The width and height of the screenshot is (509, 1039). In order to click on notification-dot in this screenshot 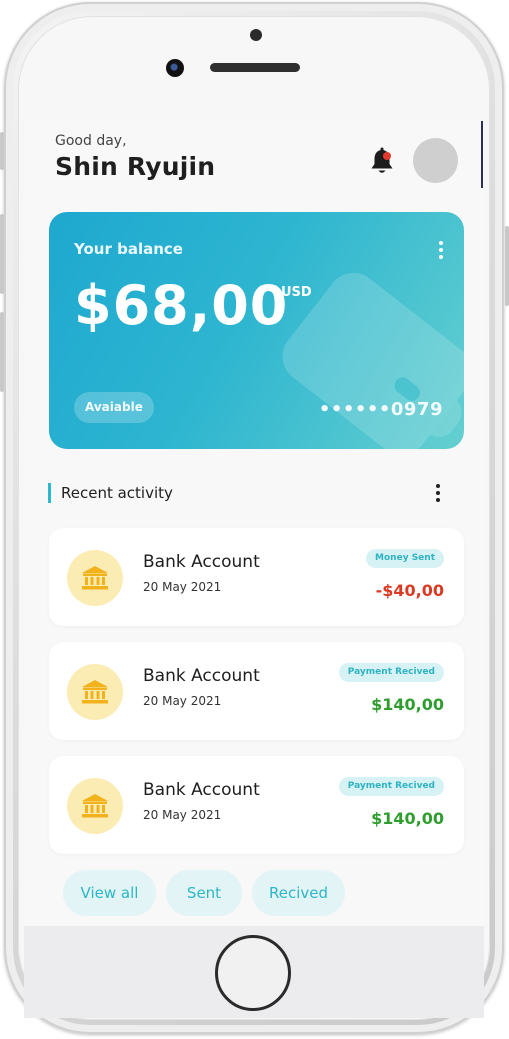, I will do `click(387, 156)`.